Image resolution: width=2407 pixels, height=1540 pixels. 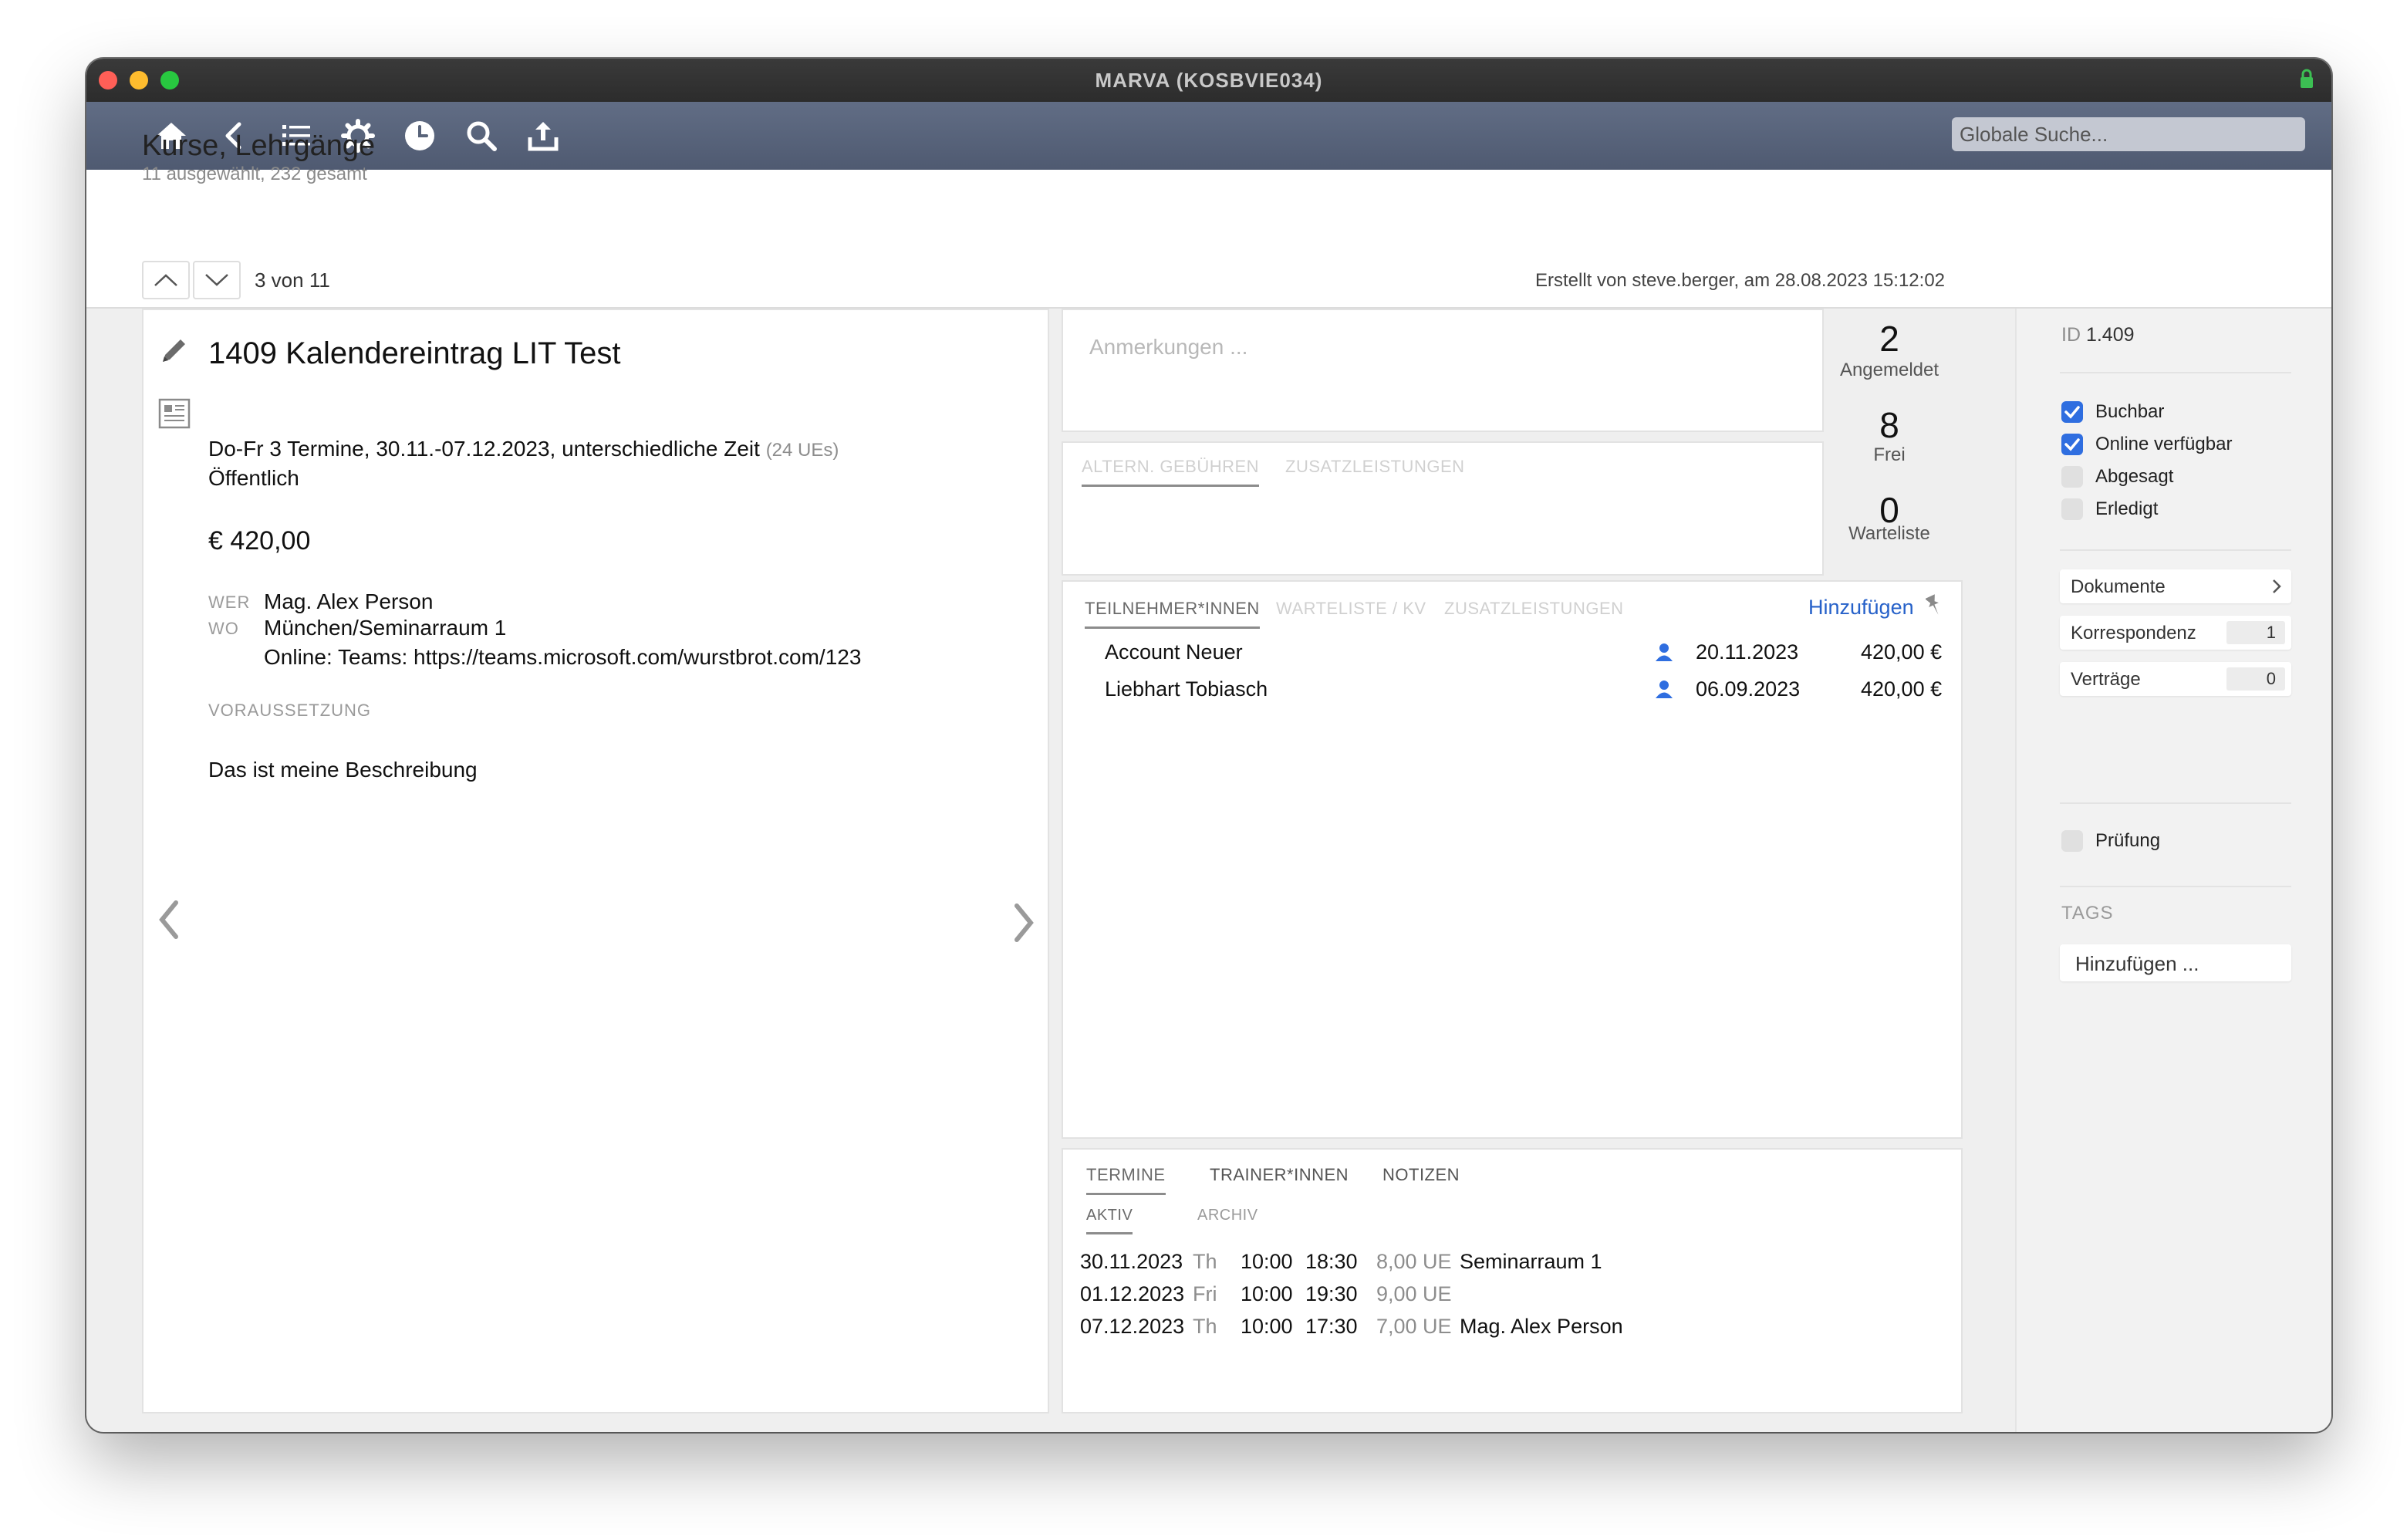 What do you see at coordinates (1205, 1293) in the screenshot?
I see `appointment-day: Fri` at bounding box center [1205, 1293].